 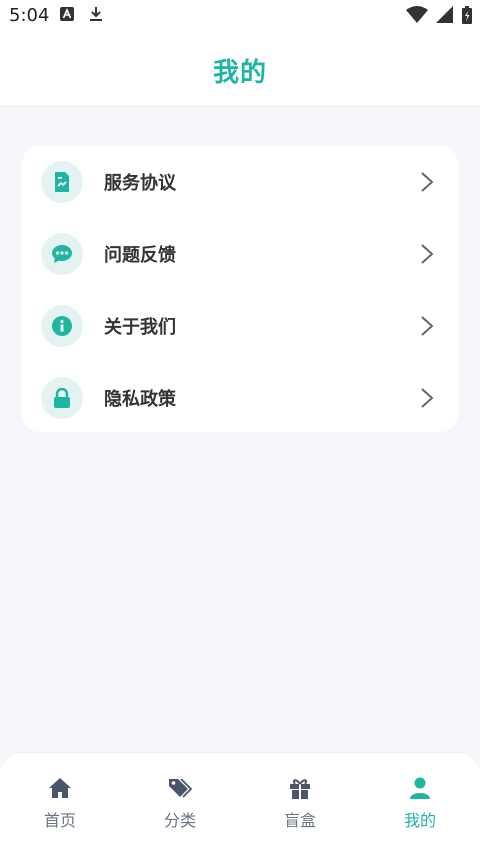 I want to click on page-title: 我的, so click(x=239, y=72).